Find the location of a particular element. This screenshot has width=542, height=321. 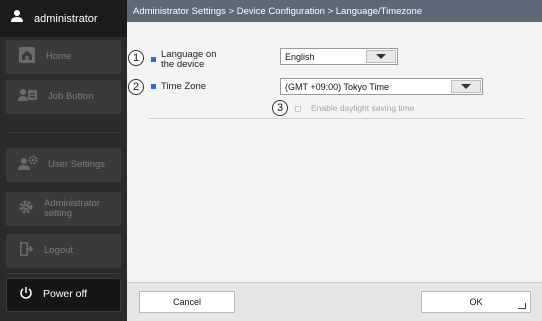

language-row-label: Language on the device is located at coordinates (196, 59).